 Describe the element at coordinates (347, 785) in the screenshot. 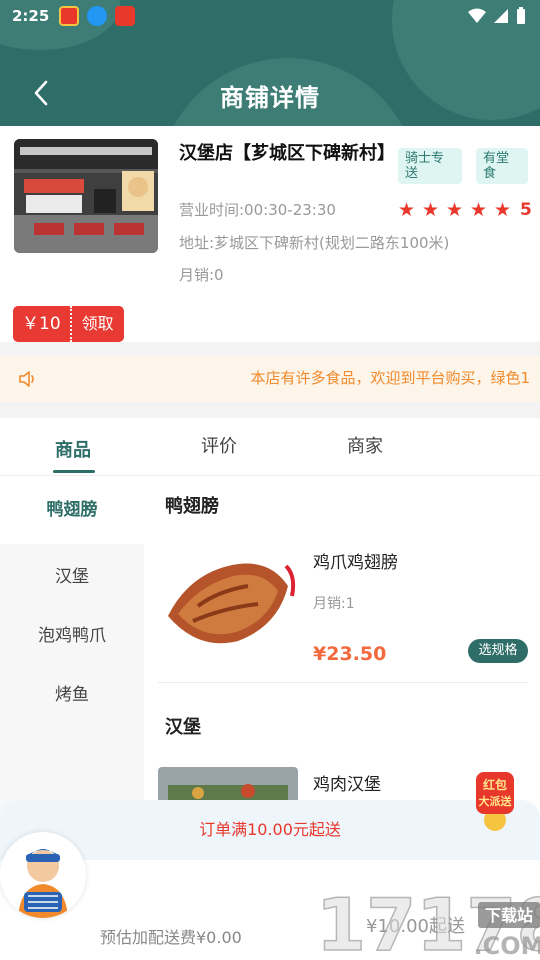

I see `product-name: 鸡肉汉堡` at that location.